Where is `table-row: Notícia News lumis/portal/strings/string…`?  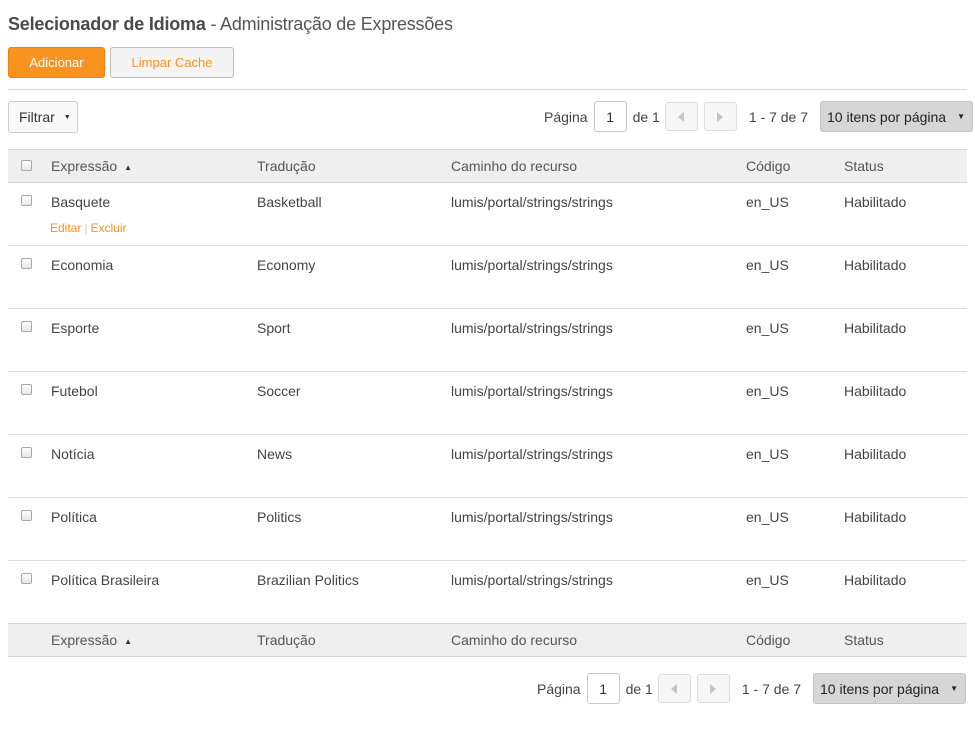
table-row: Notícia News lumis/portal/strings/string… is located at coordinates (487, 466).